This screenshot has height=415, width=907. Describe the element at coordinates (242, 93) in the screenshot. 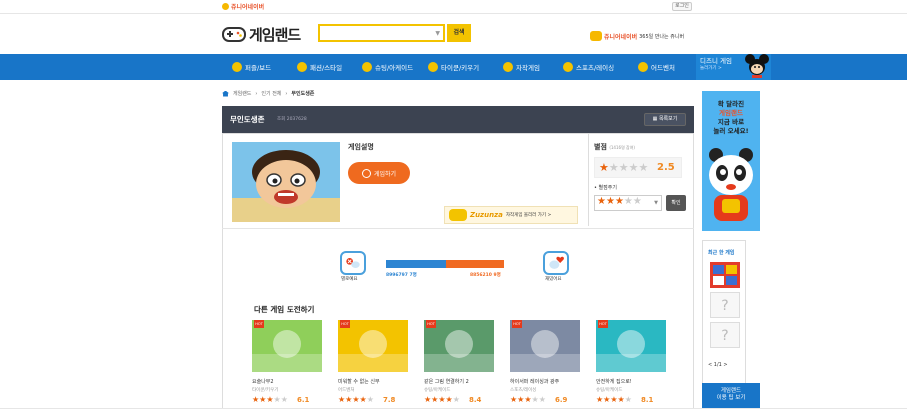

I see `breadcrumb-item: 게임랜드` at that location.